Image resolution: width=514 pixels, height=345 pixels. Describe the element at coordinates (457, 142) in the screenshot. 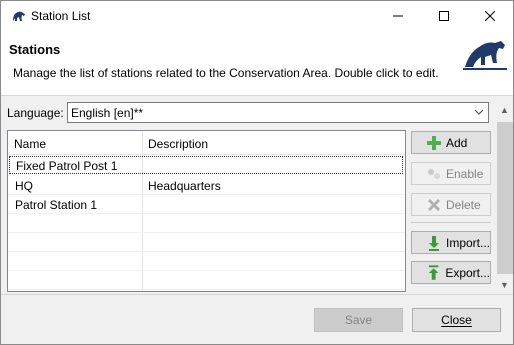

I see `add-button-label: Add` at that location.